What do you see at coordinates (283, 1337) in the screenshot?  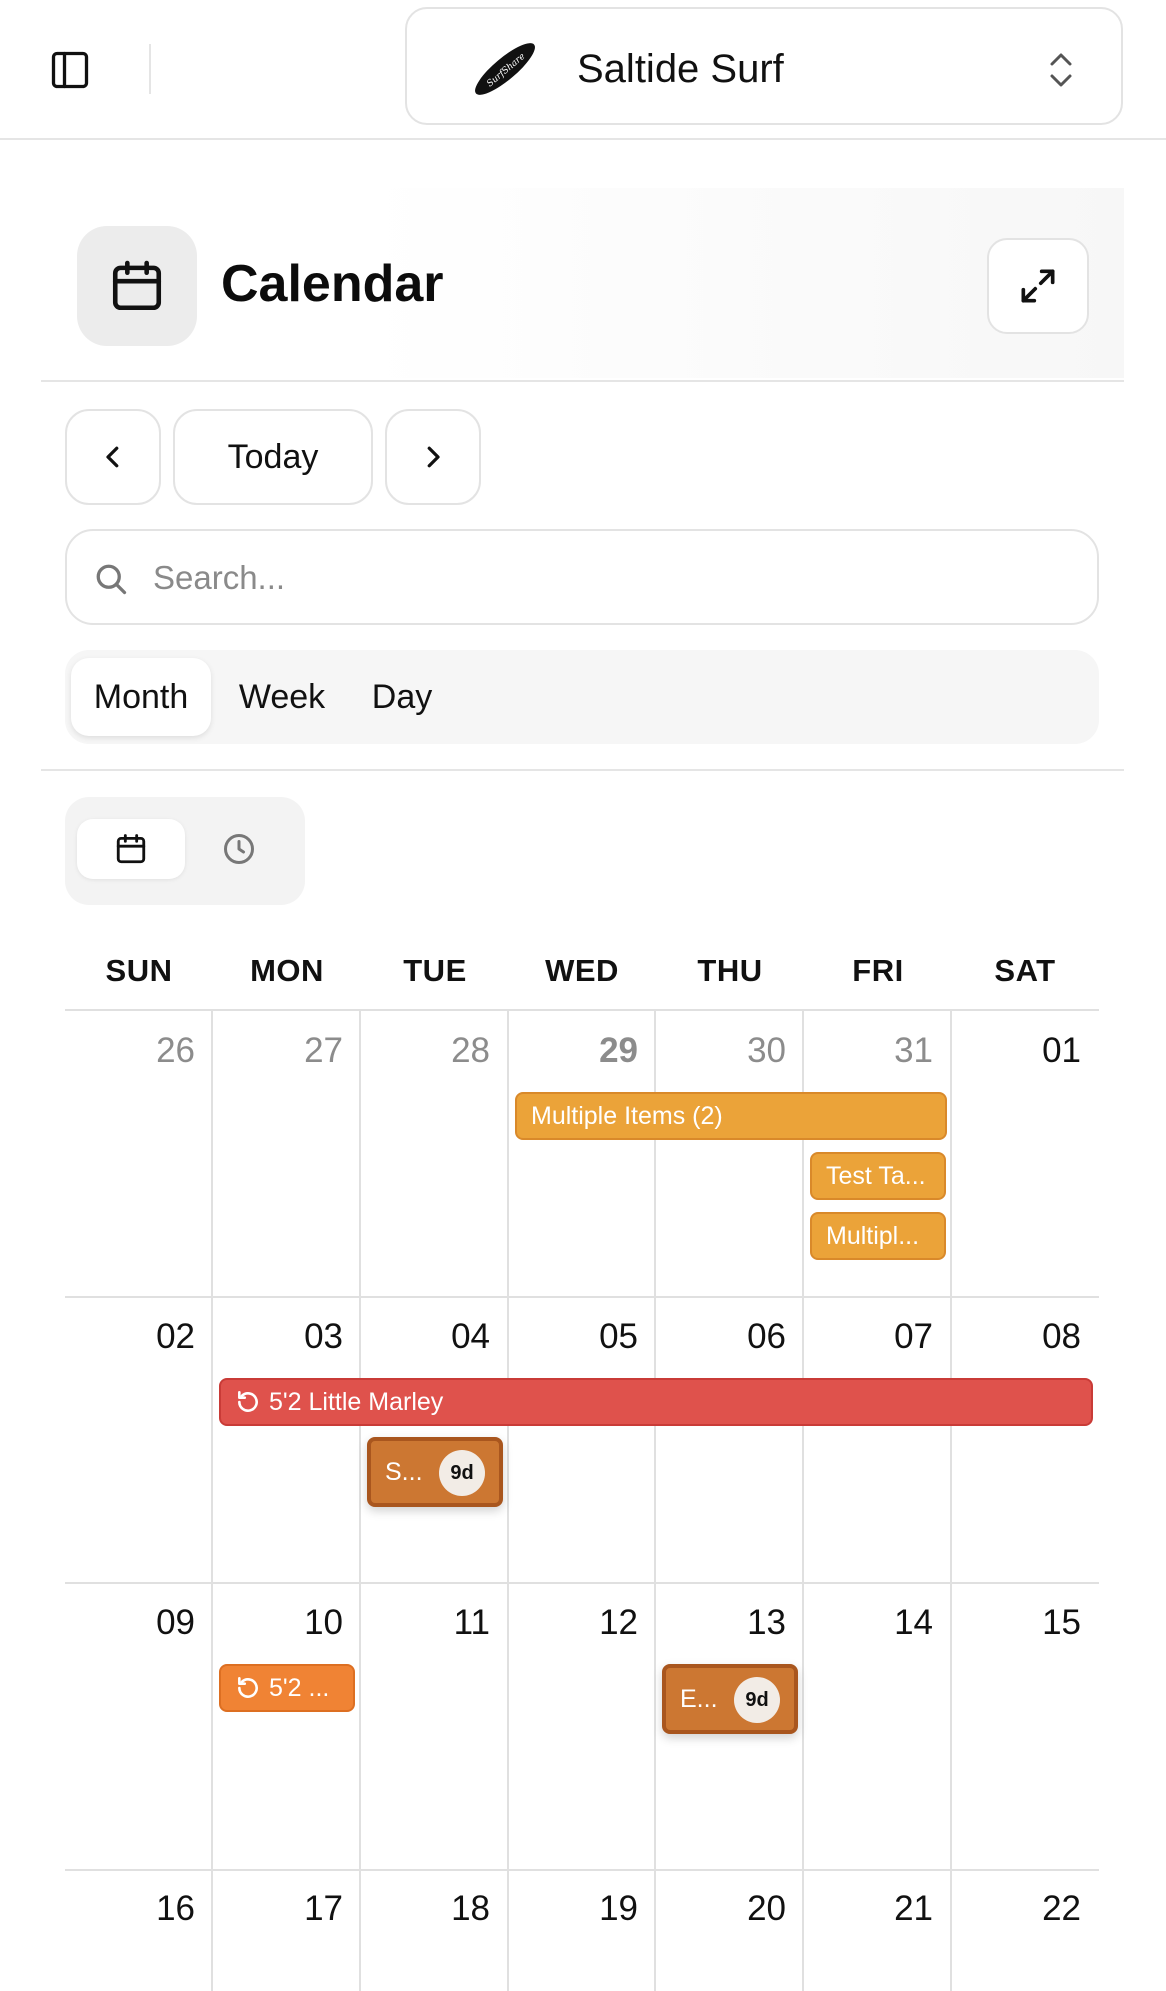 I see `day-number: 03` at bounding box center [283, 1337].